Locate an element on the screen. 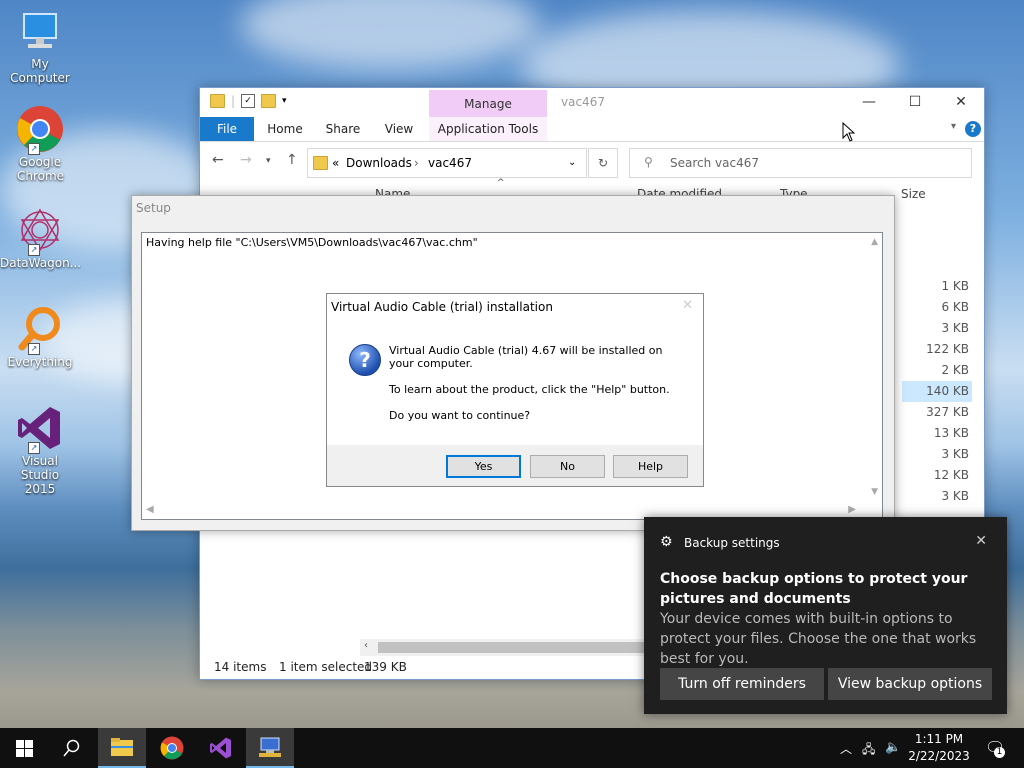 The height and width of the screenshot is (768, 1024). file-size-cell: 327 KB is located at coordinates (937, 412).